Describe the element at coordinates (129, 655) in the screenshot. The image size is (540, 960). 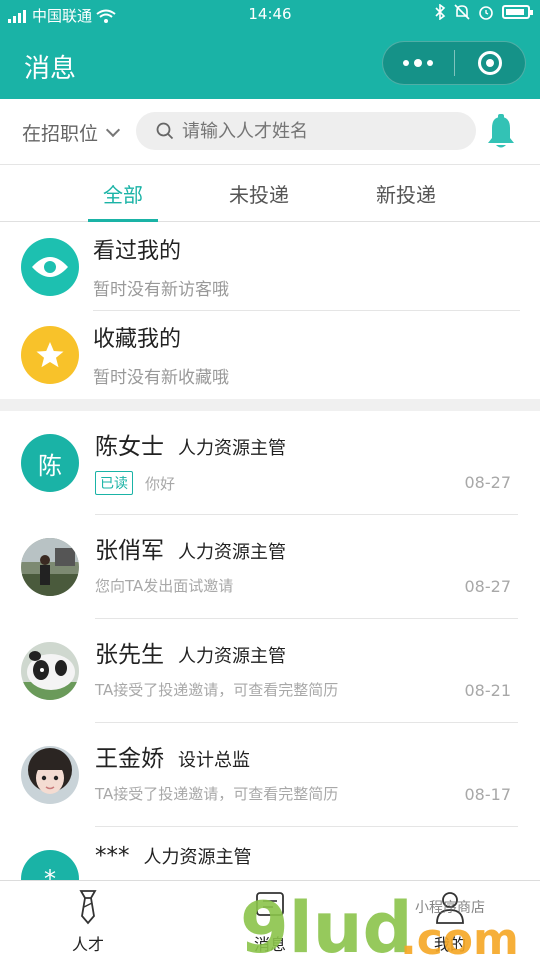
I see `contact-name: 张先生` at that location.